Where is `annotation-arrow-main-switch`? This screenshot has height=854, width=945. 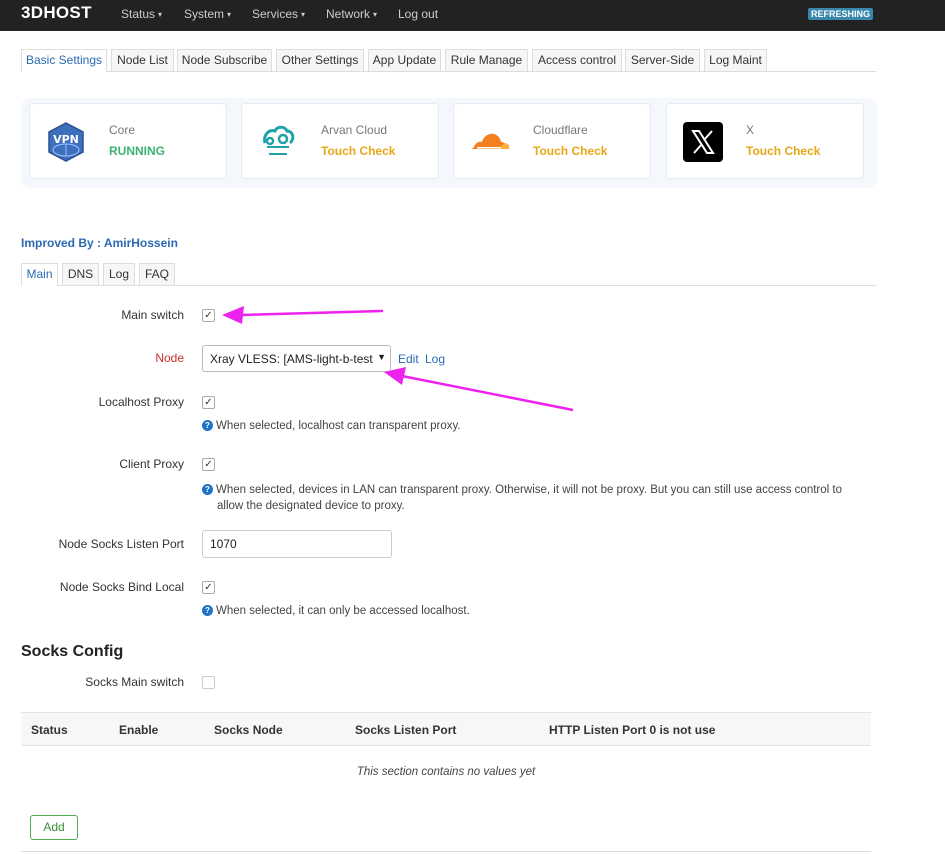
annotation-arrow-main-switch is located at coordinates (311, 313).